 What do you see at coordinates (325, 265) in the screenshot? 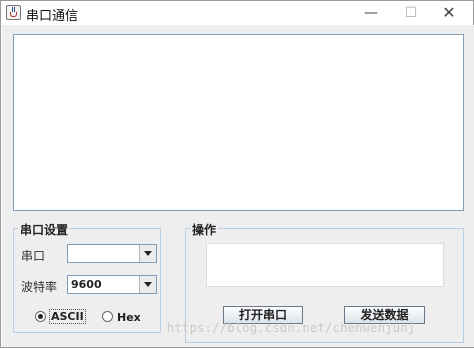
I see `send-text-field` at bounding box center [325, 265].